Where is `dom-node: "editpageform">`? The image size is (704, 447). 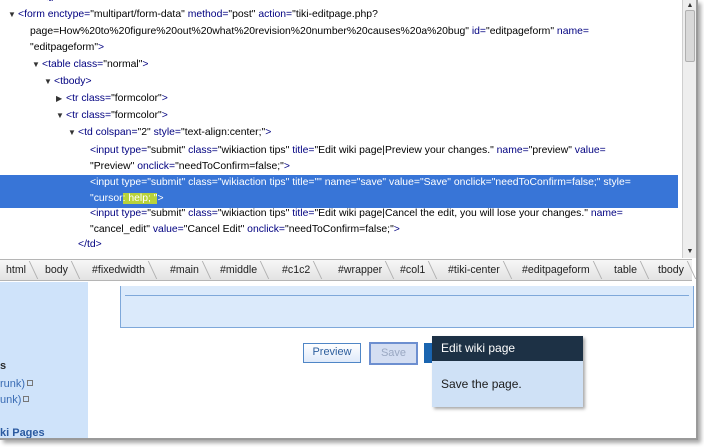
dom-node: "editpageform"> is located at coordinates (339, 48).